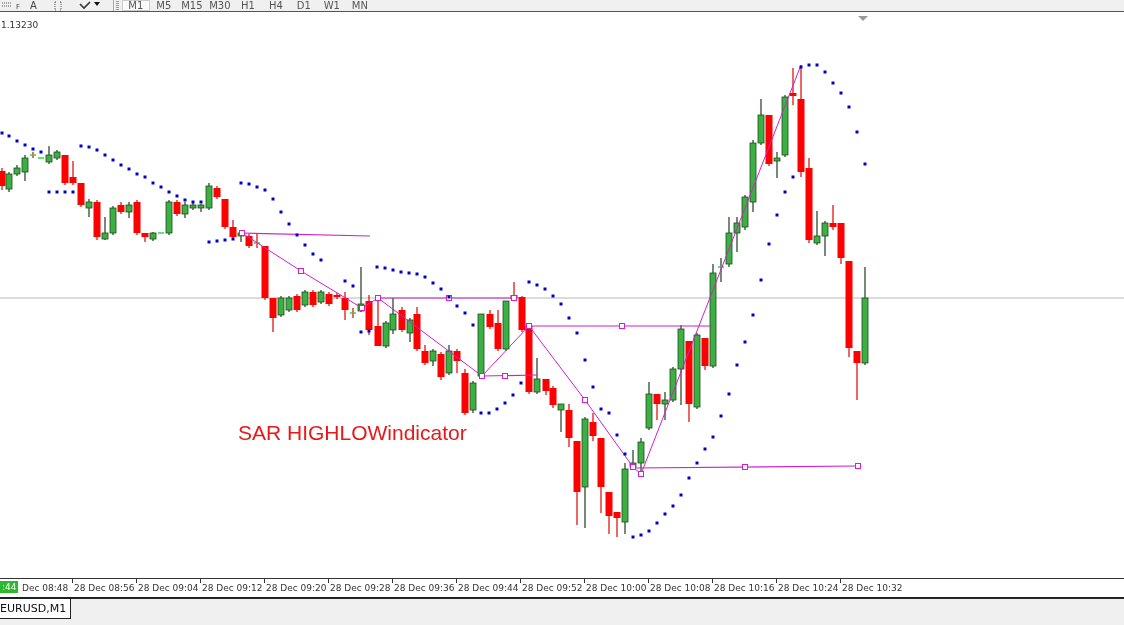  I want to click on timeframe-button: M15, so click(191, 5).